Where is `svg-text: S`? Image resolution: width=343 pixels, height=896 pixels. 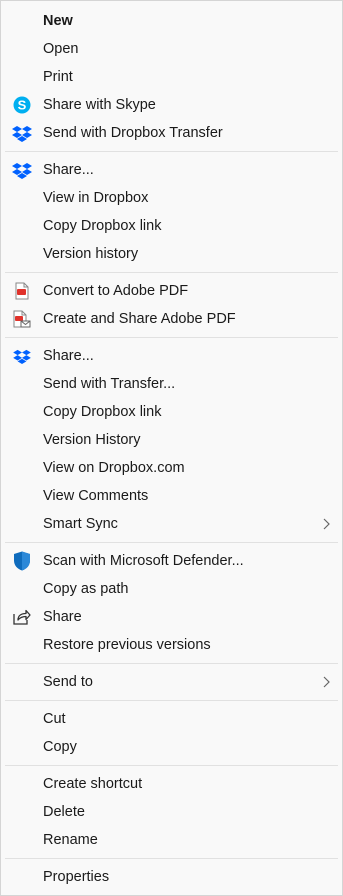
svg-text: S is located at coordinates (22, 105).